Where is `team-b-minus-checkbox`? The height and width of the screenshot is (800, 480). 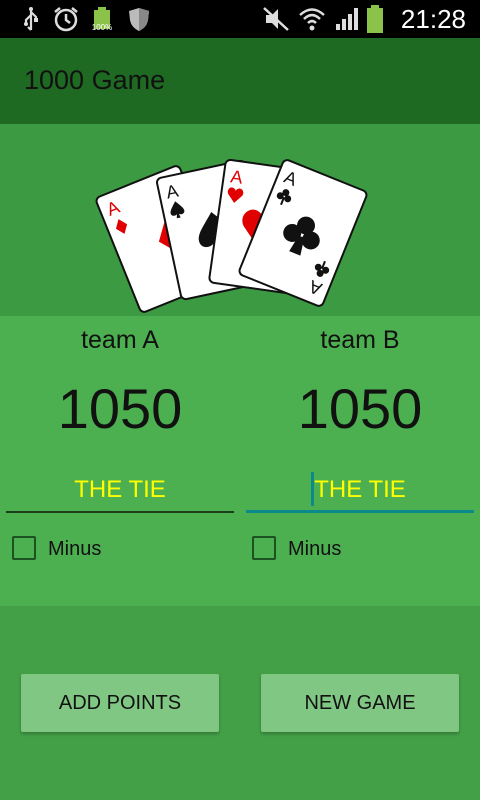
team-b-minus-checkbox is located at coordinates (264, 548).